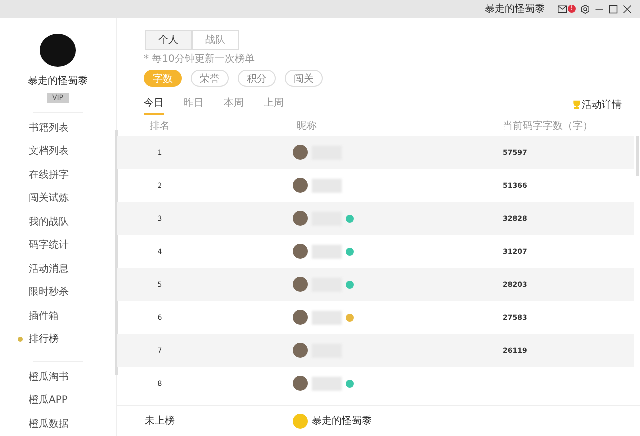  Describe the element at coordinates (58, 316) in the screenshot. I see `sidebar-item: 插件箱` at that location.